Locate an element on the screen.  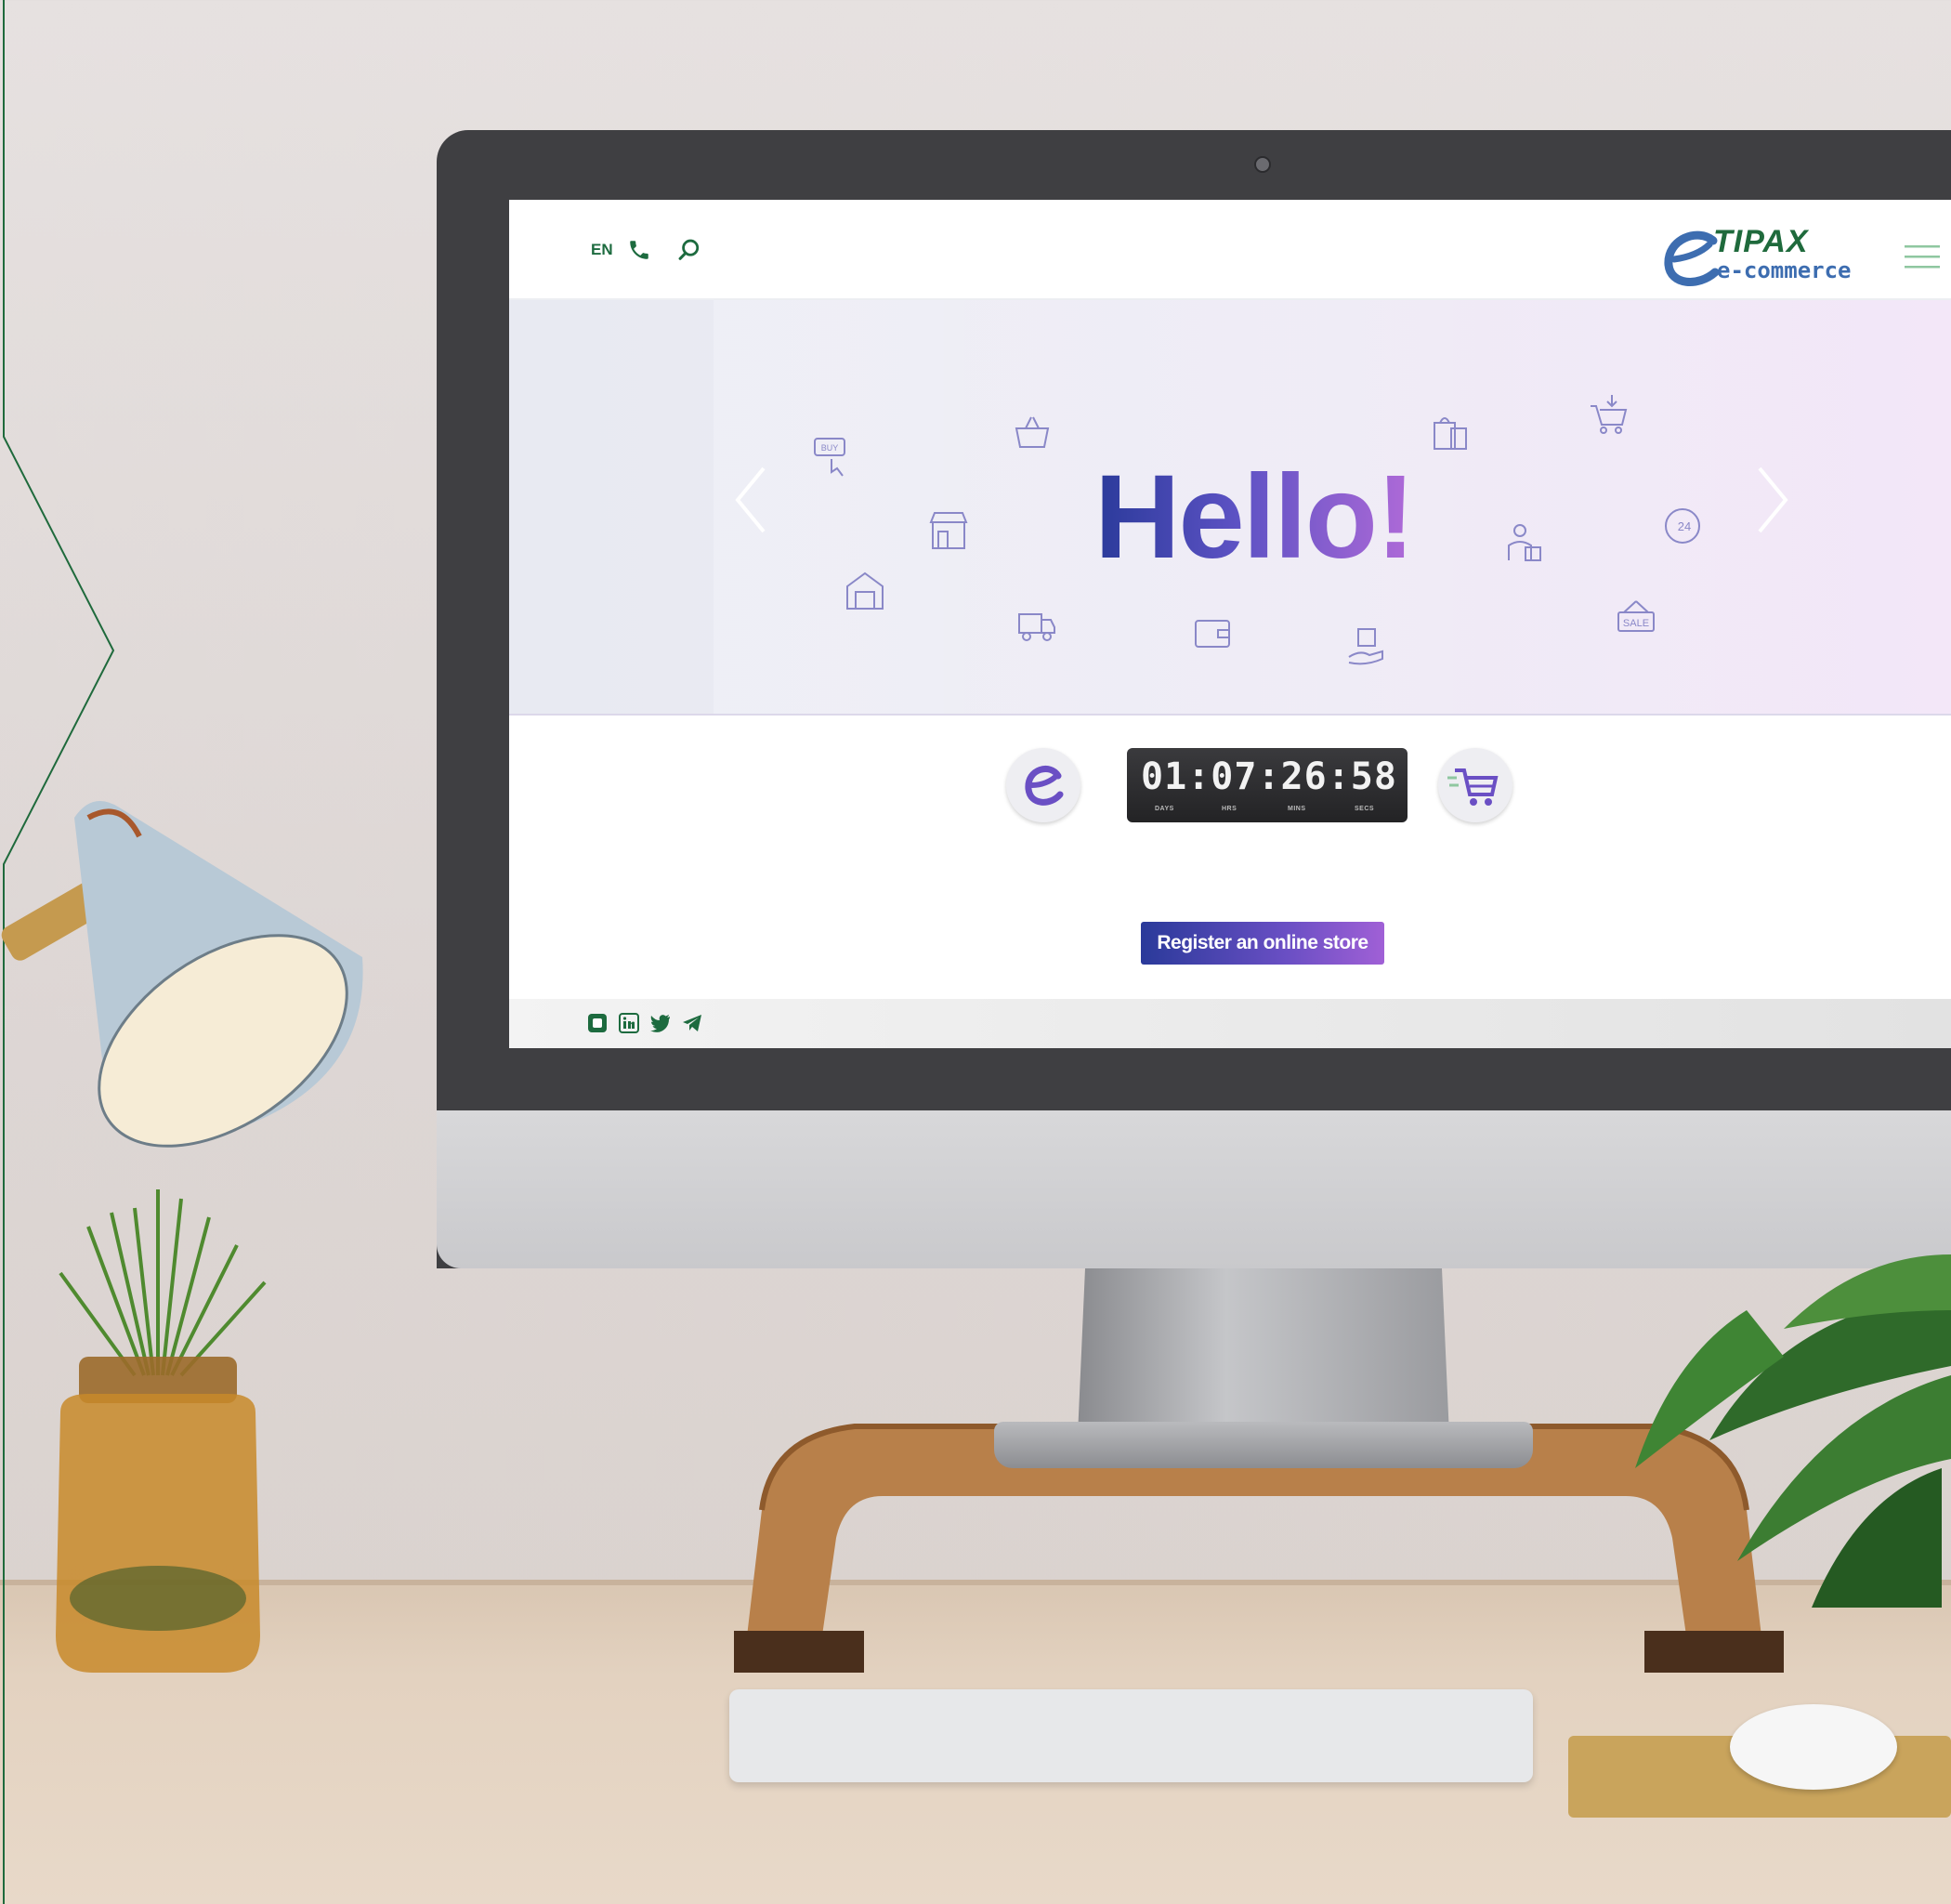
telegram-icon is located at coordinates (692, 1023).